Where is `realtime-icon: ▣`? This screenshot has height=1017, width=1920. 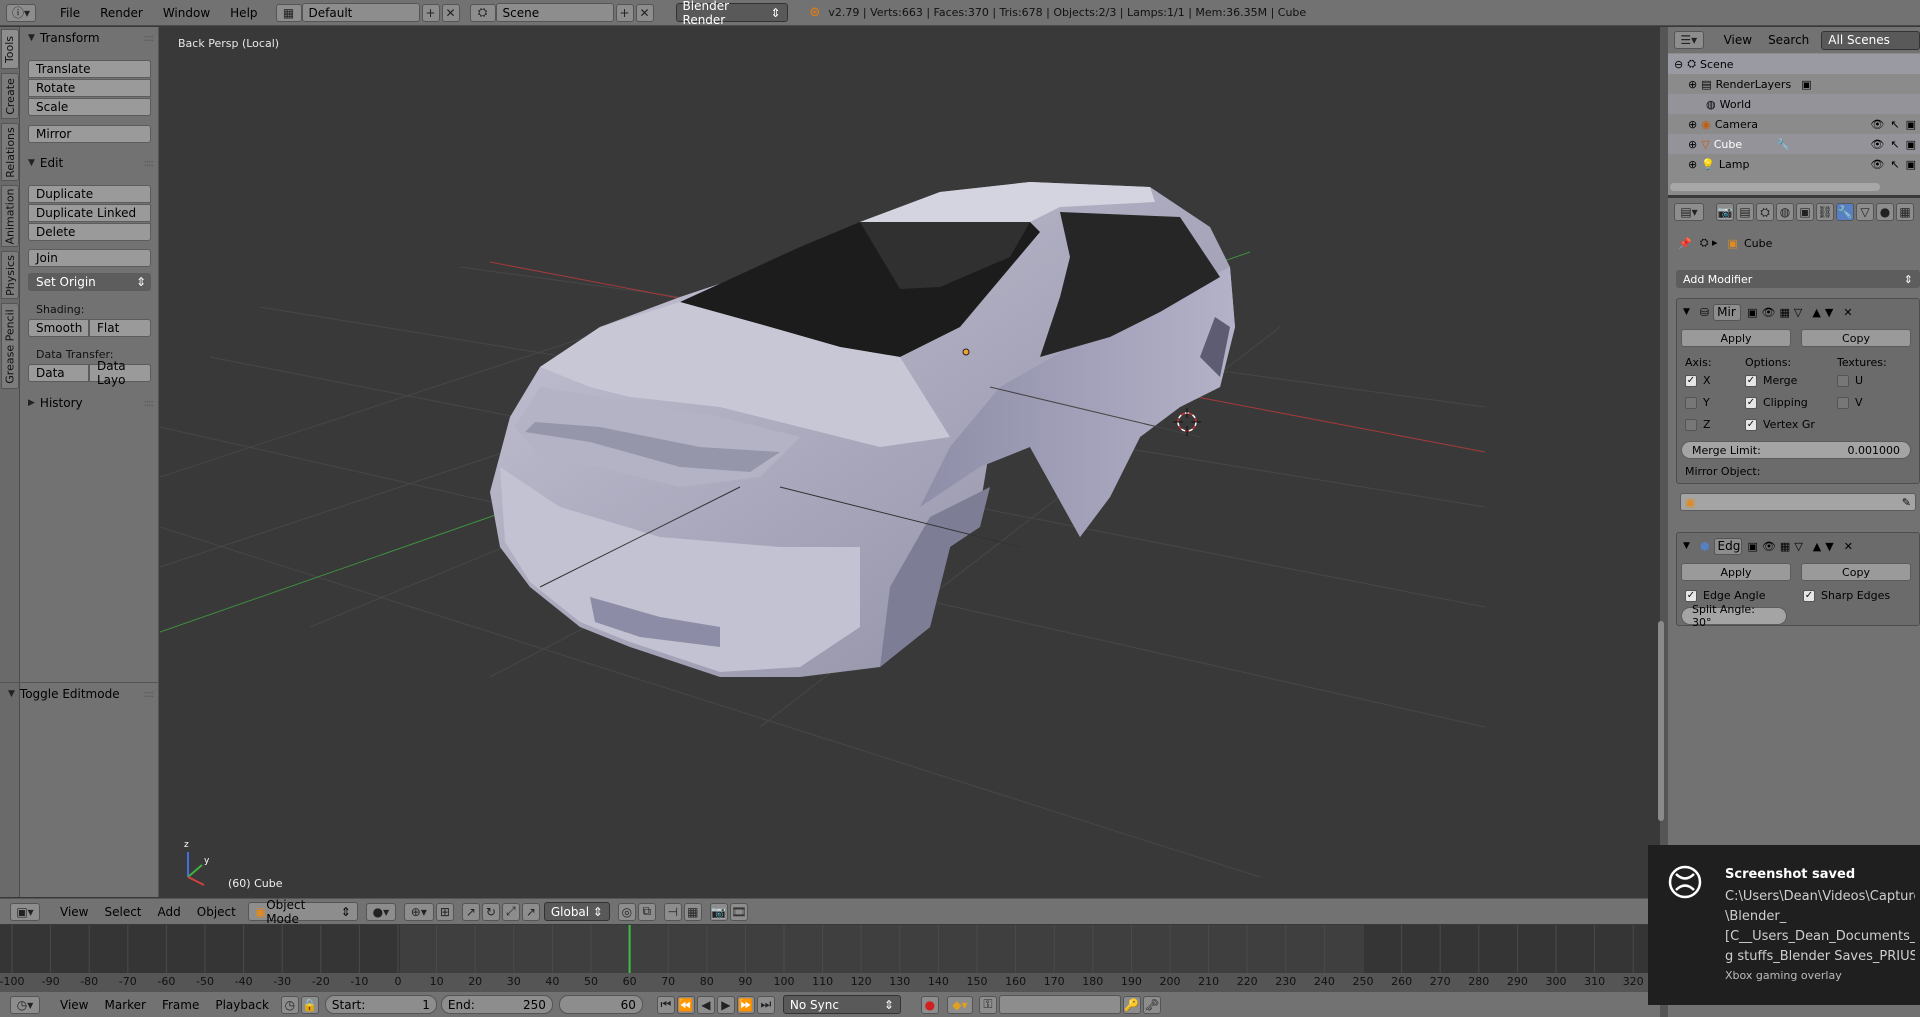 realtime-icon: ▣ is located at coordinates (1753, 546).